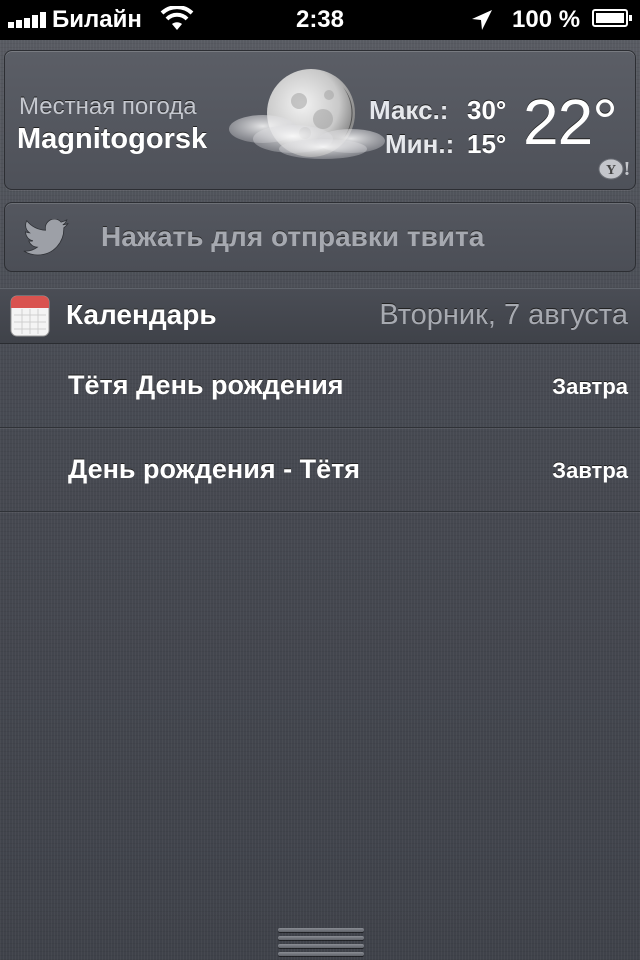  I want to click on event-title: День рождения - Тётя, so click(214, 469).